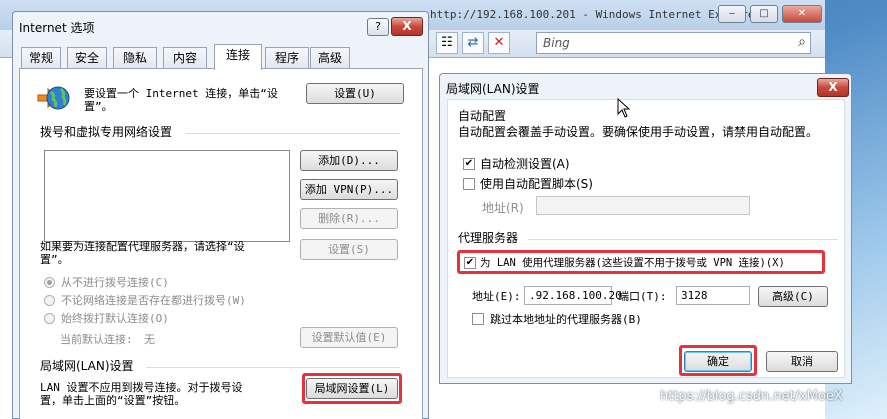  Describe the element at coordinates (556, 43) in the screenshot. I see `search-input: Bing` at that location.